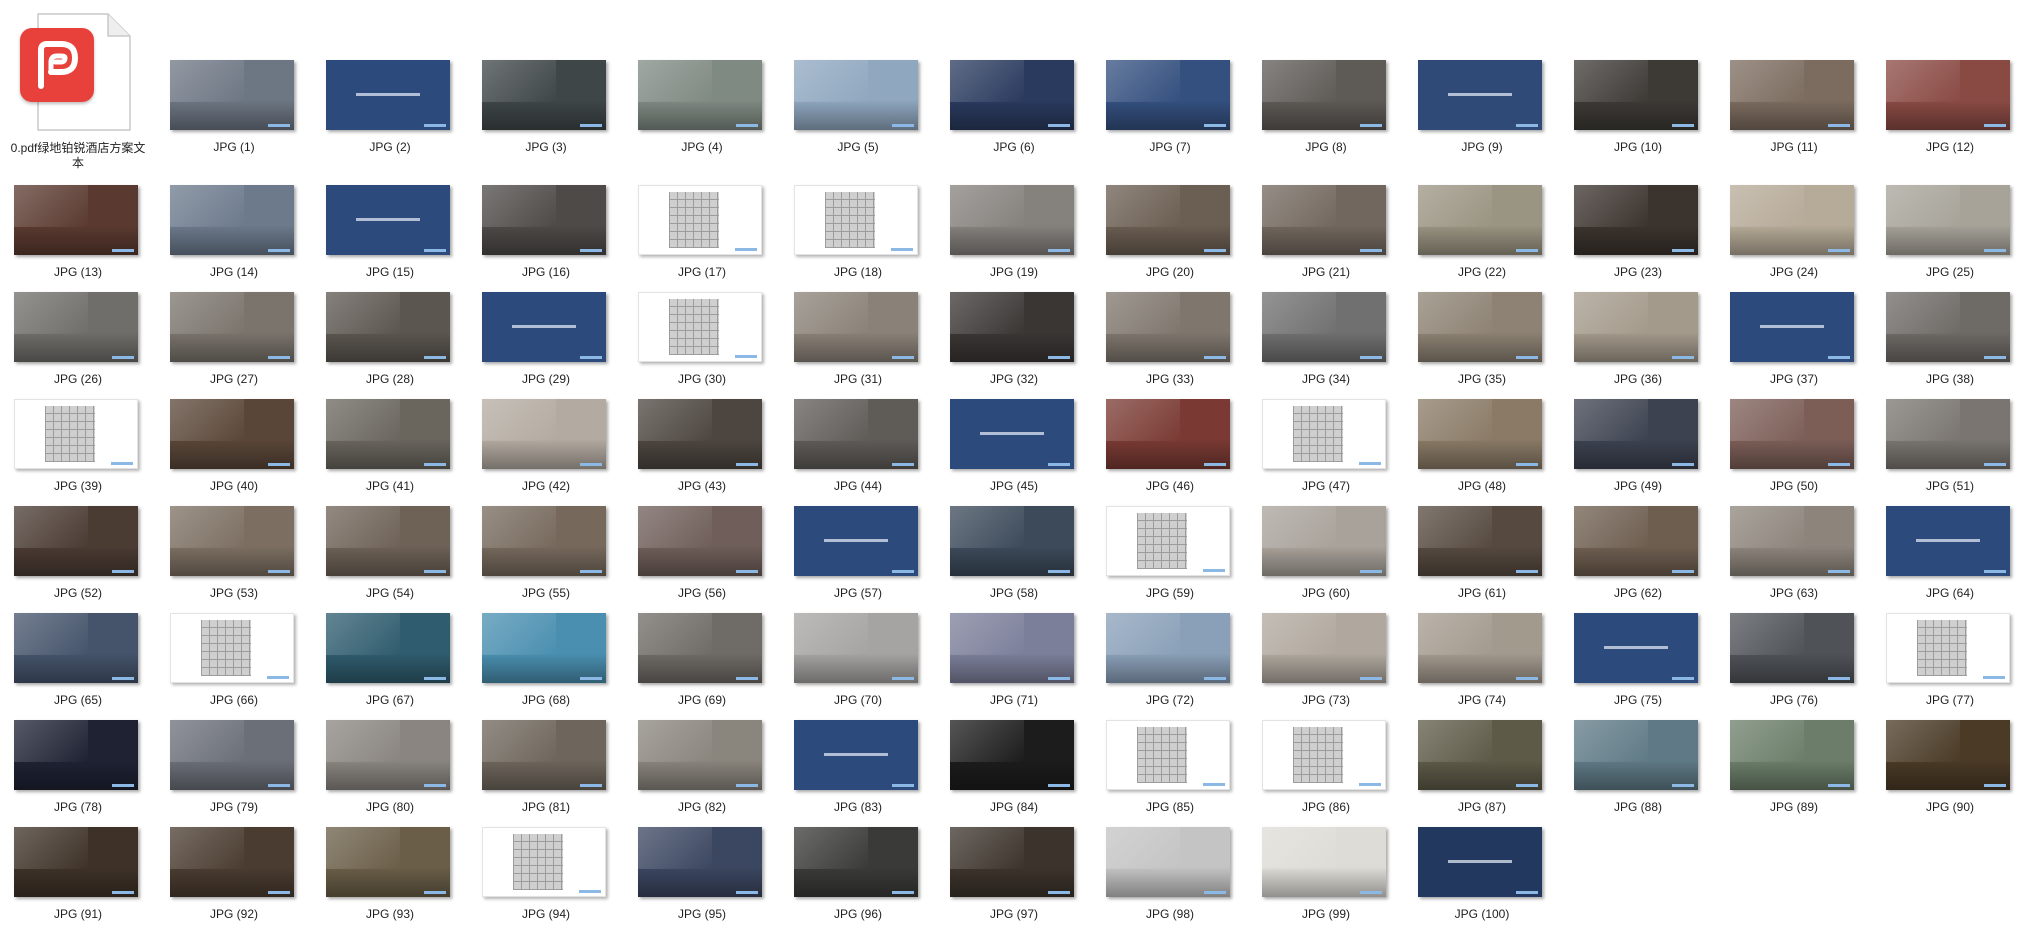 The image size is (2029, 937). Describe the element at coordinates (1794, 775) in the screenshot. I see `file-item-jpg: JPG (89)` at that location.